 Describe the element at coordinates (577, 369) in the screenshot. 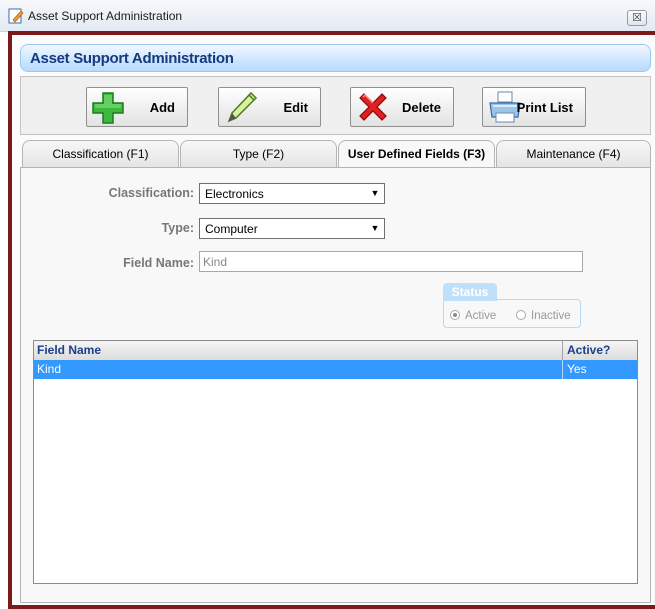

I see `cell-active: Yes` at that location.